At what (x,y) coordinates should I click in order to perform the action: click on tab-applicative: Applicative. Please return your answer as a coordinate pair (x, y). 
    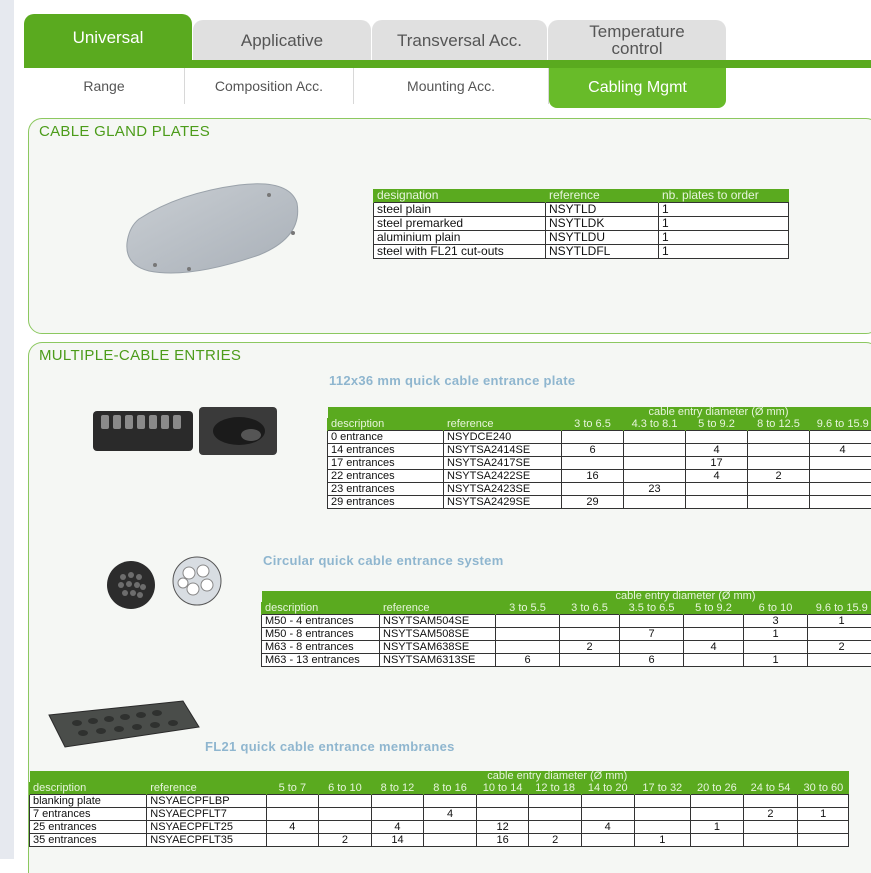
    Looking at the image, I should click on (282, 40).